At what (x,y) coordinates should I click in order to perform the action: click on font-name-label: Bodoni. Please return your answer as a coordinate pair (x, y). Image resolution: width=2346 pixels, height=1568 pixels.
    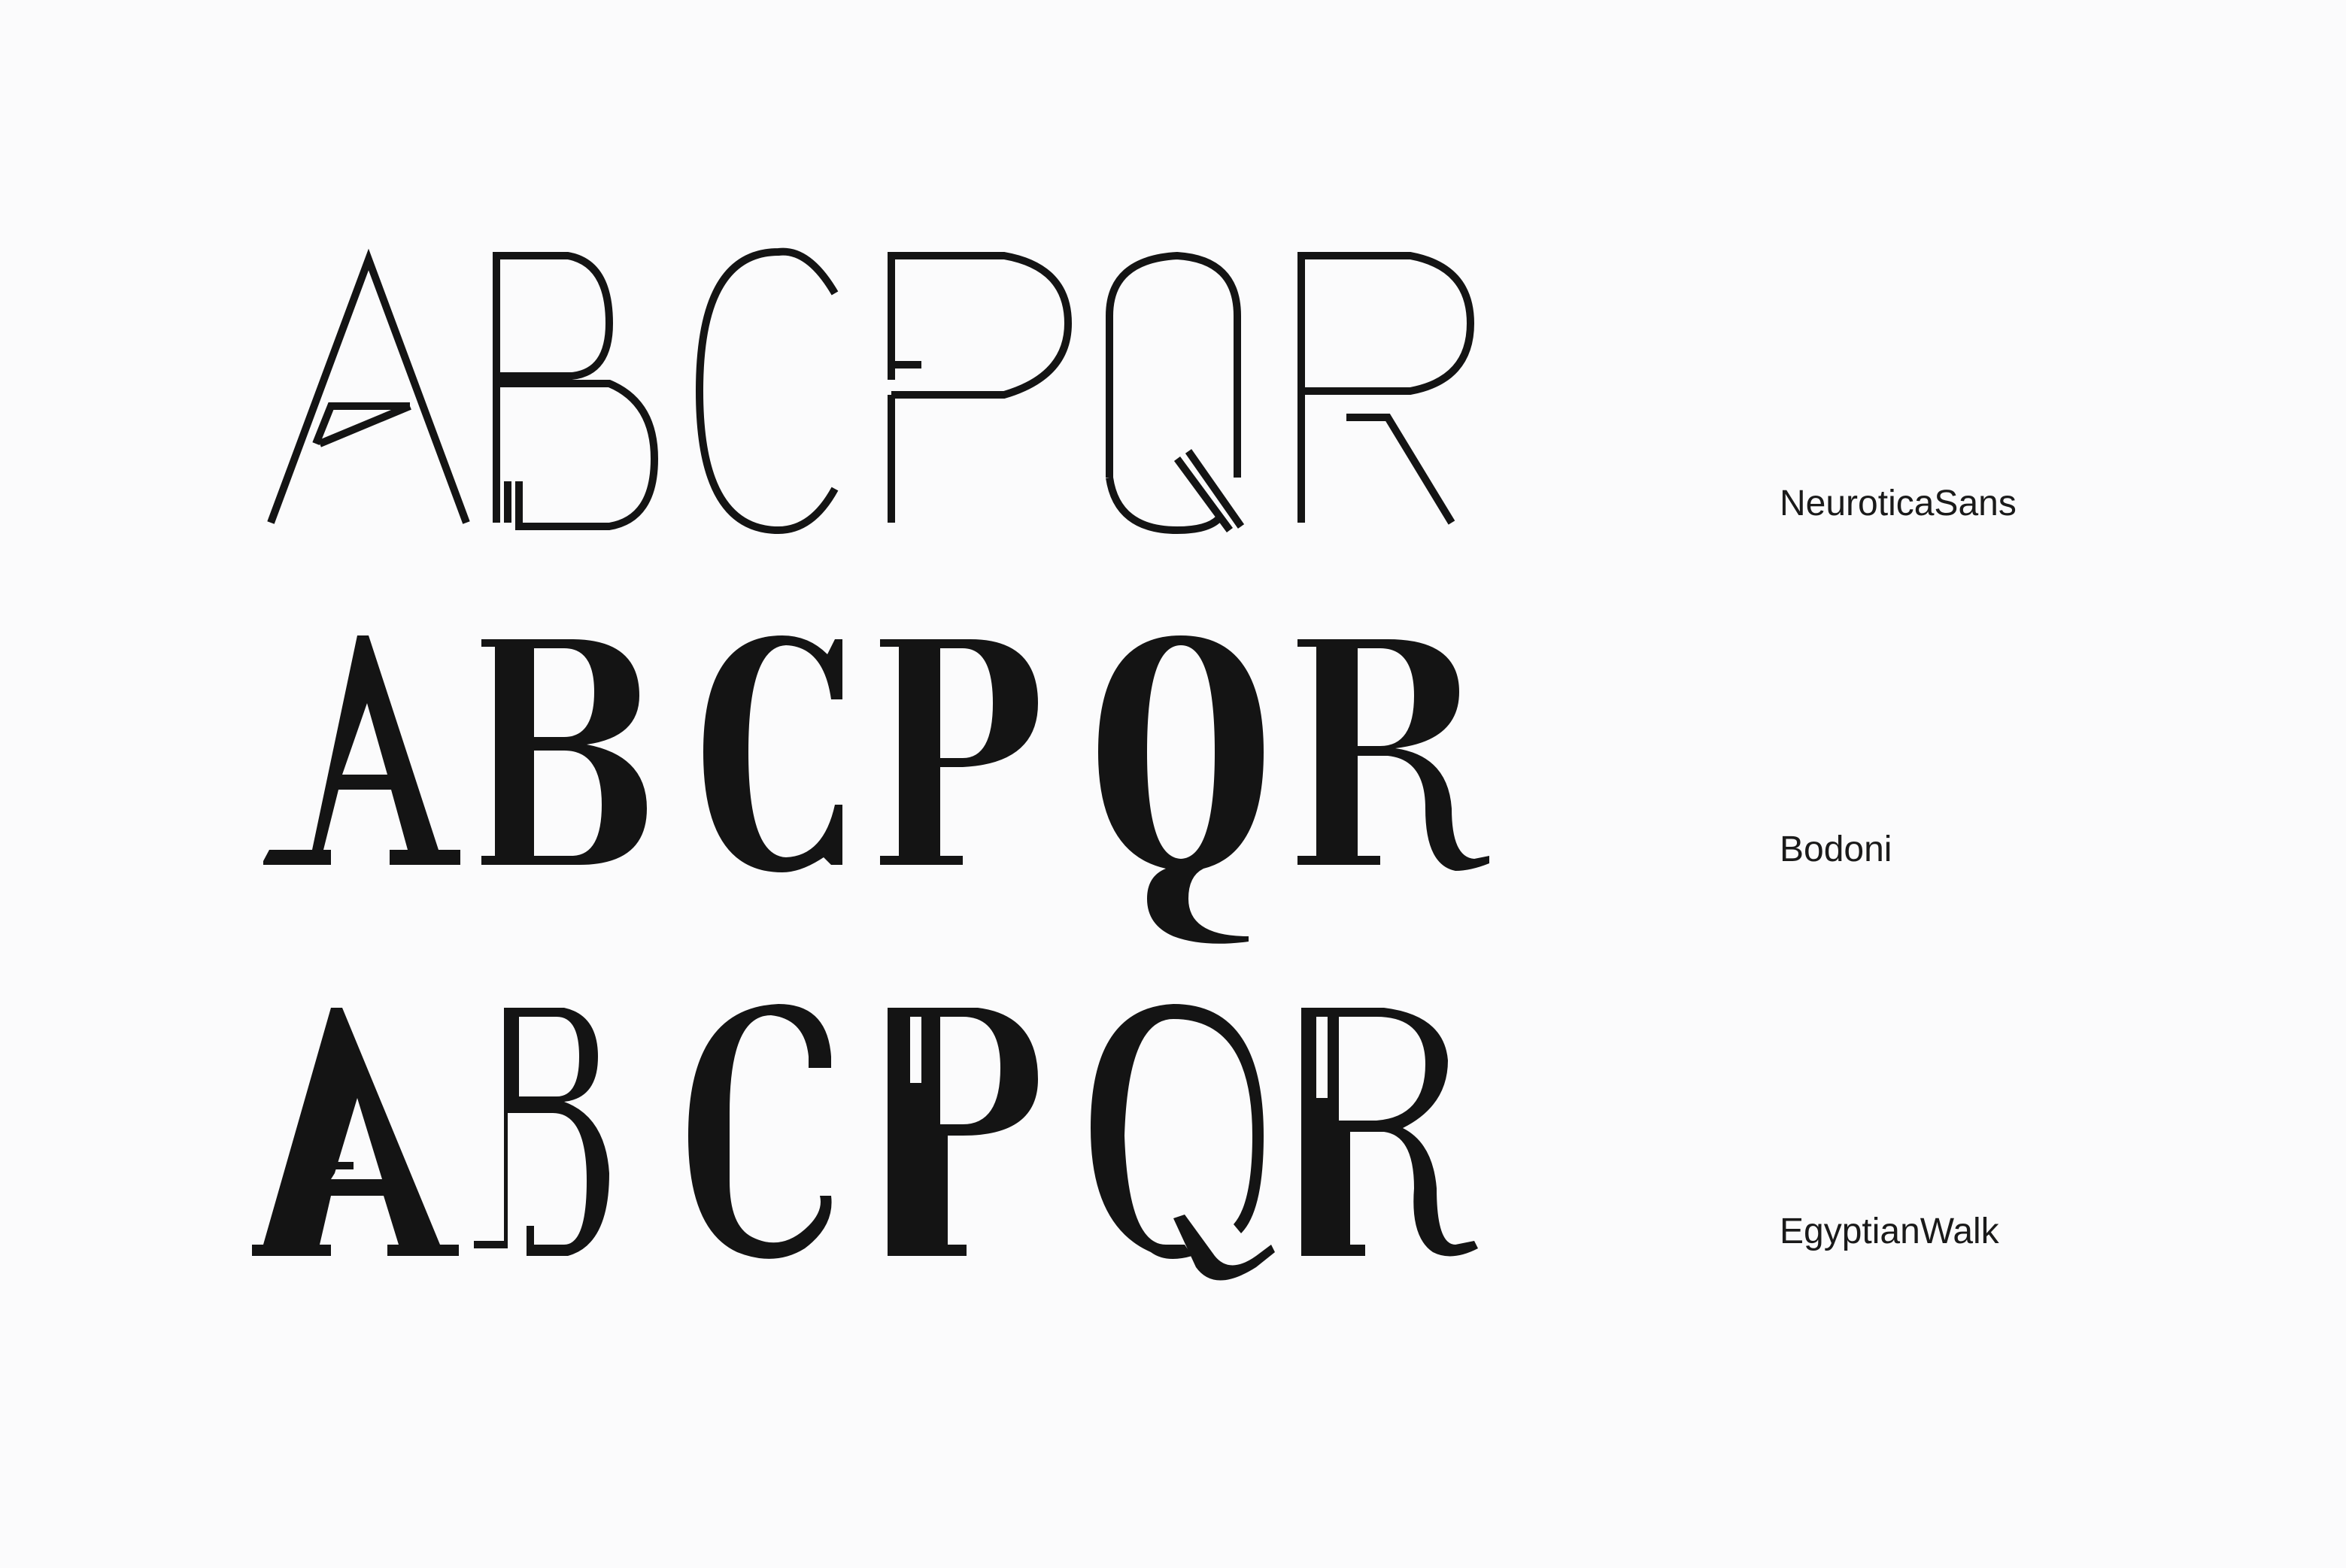
    Looking at the image, I should click on (1836, 849).